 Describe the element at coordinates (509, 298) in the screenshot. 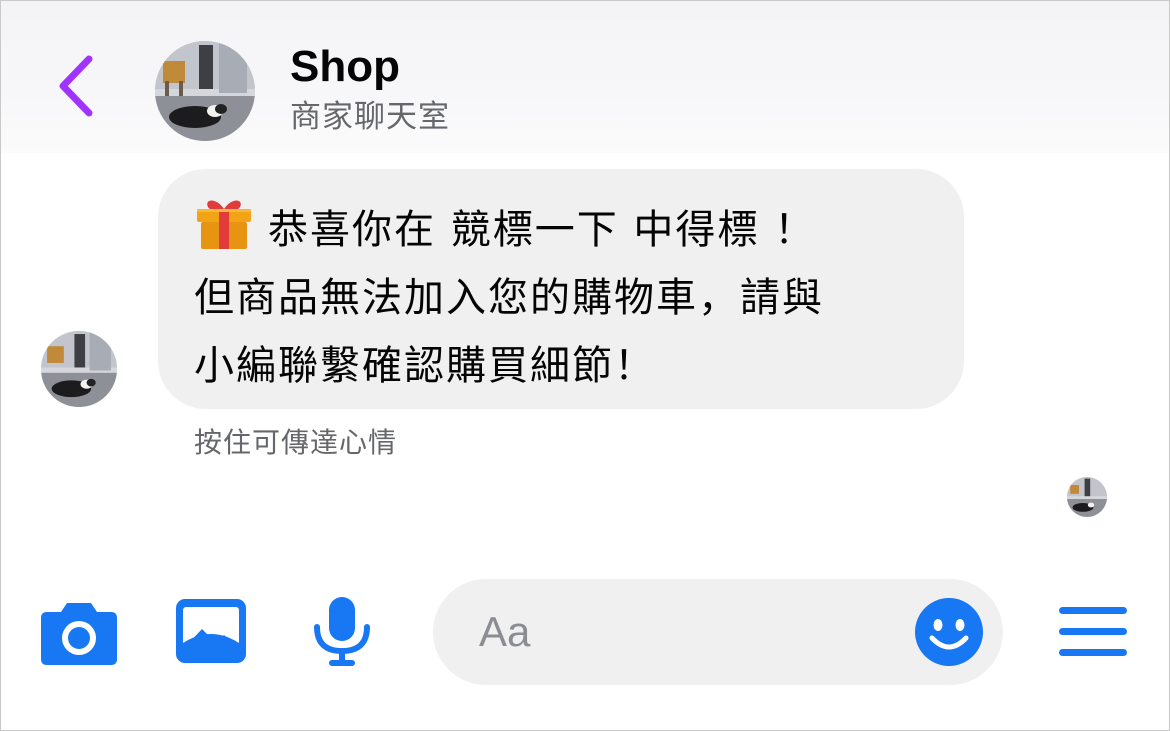

I see `message-line: 但商品無法加入您的購物車，請與` at that location.